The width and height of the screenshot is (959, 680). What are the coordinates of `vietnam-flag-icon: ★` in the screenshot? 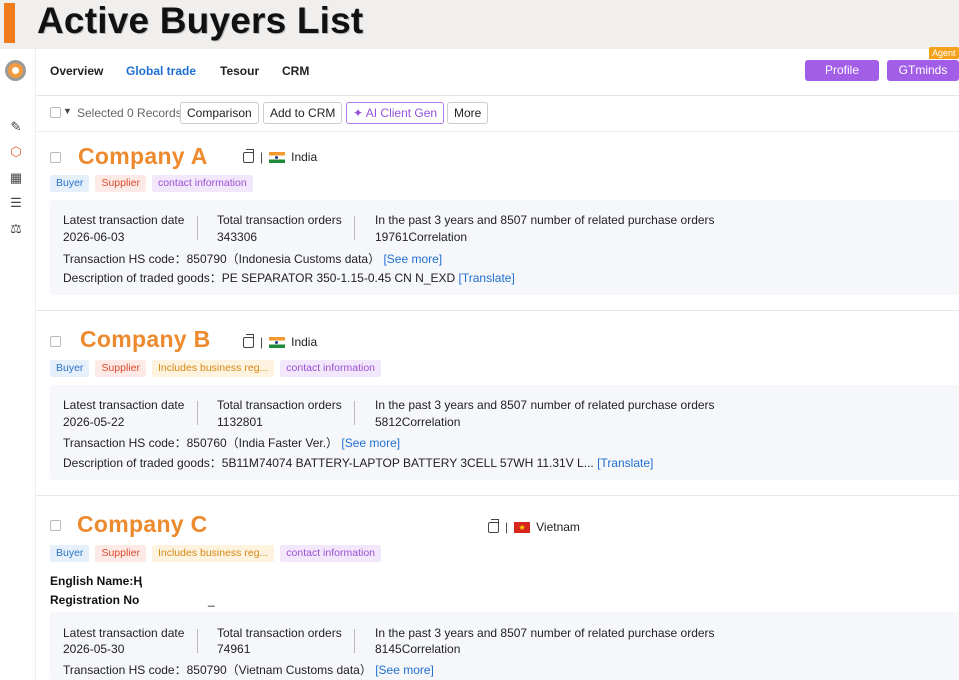 It's located at (522, 527).